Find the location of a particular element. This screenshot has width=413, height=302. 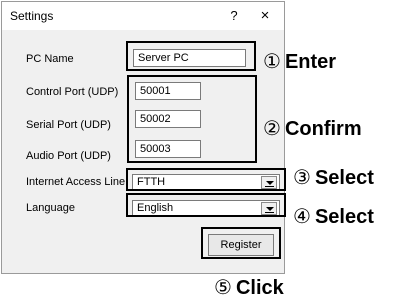

highlight-language is located at coordinates (206, 205).